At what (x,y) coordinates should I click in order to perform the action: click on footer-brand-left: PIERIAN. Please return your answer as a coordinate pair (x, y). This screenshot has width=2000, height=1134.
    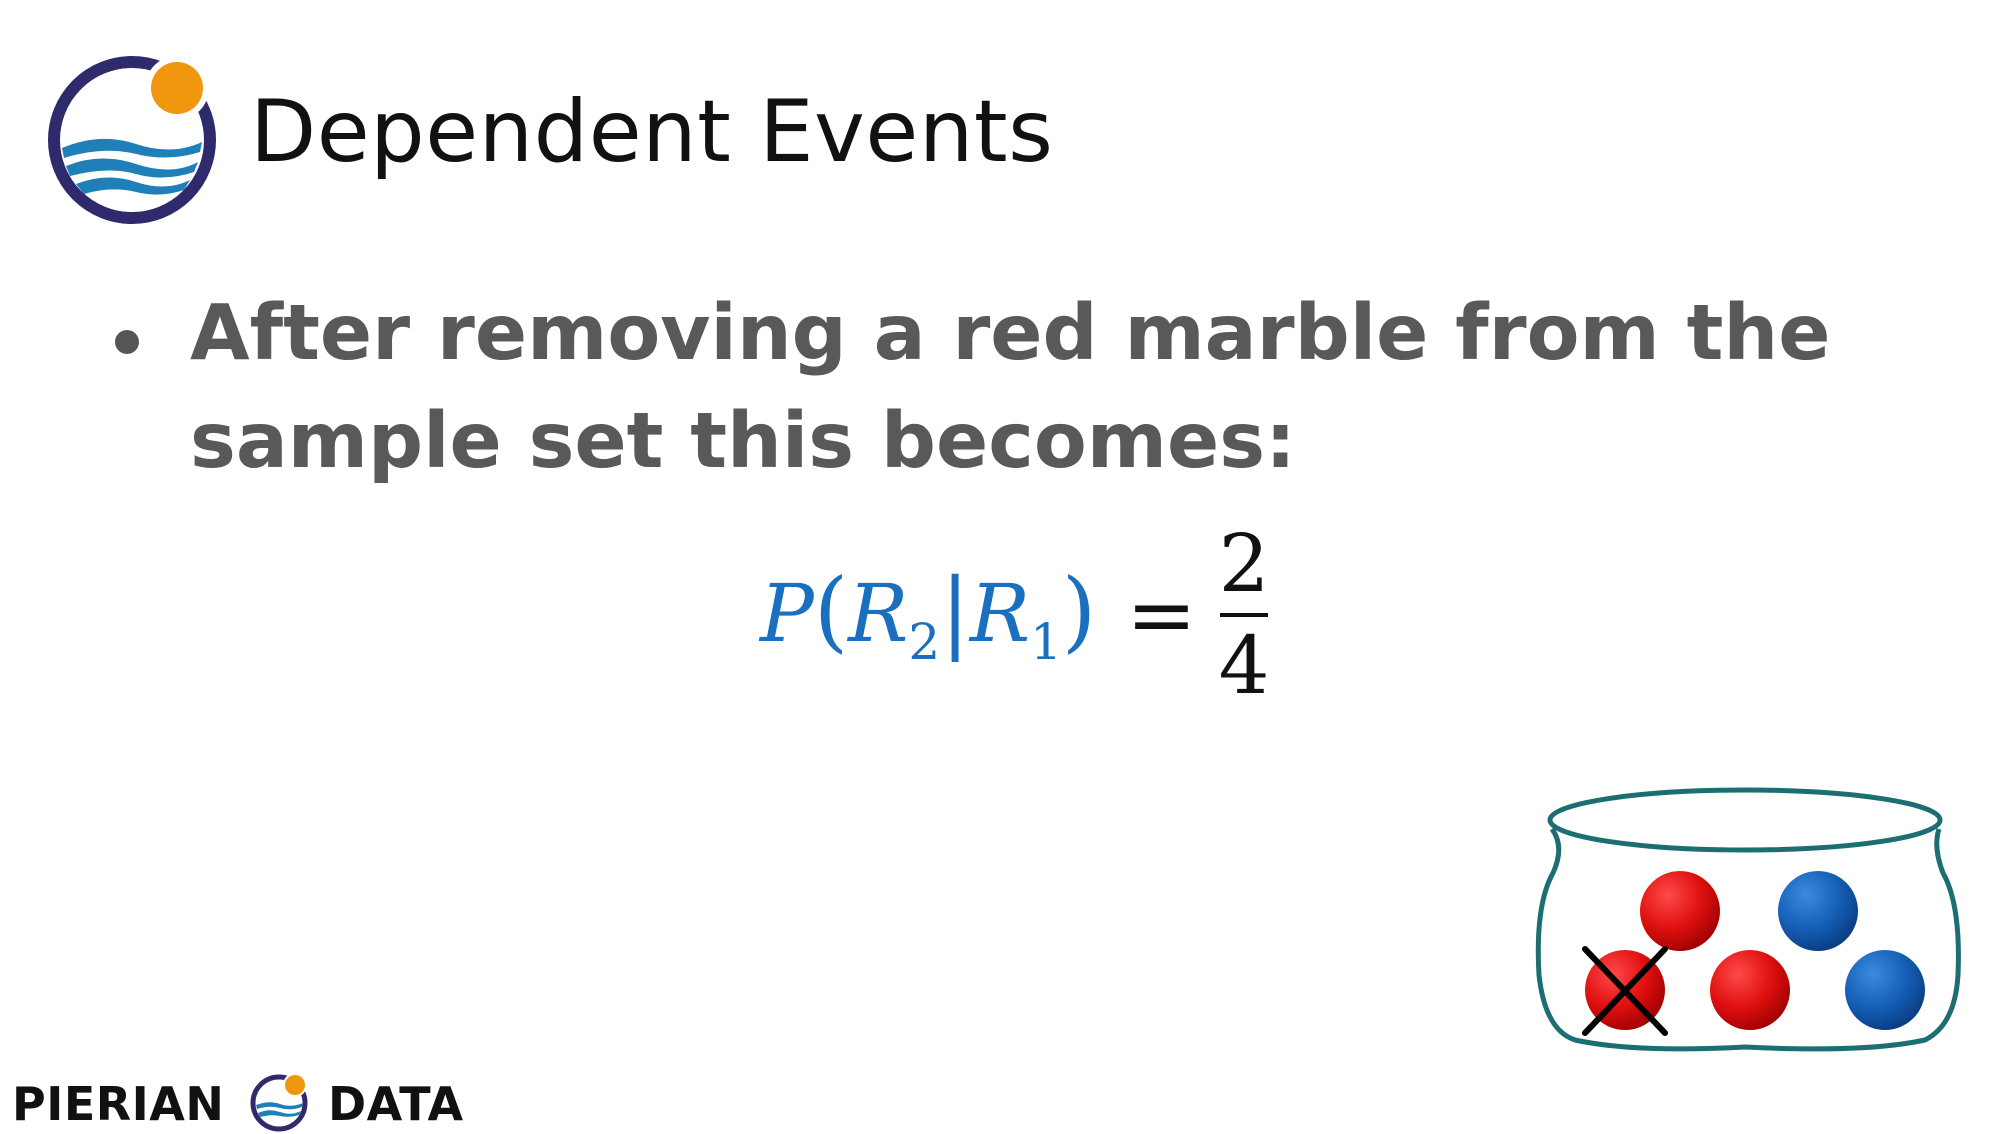
    Looking at the image, I should click on (118, 1104).